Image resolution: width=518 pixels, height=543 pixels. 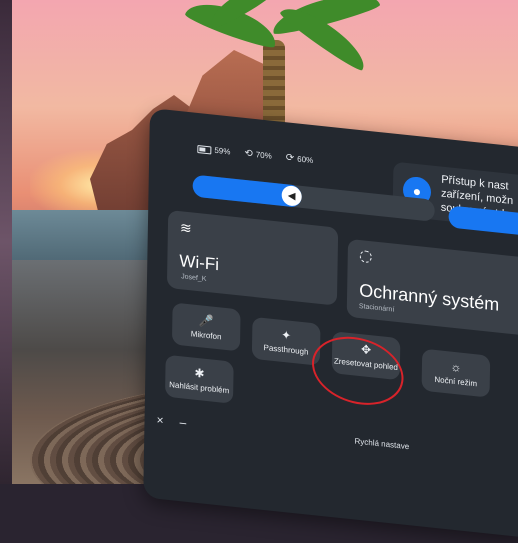 I want to click on night-mode-button: ☼ Noční režim, so click(x=456, y=373).